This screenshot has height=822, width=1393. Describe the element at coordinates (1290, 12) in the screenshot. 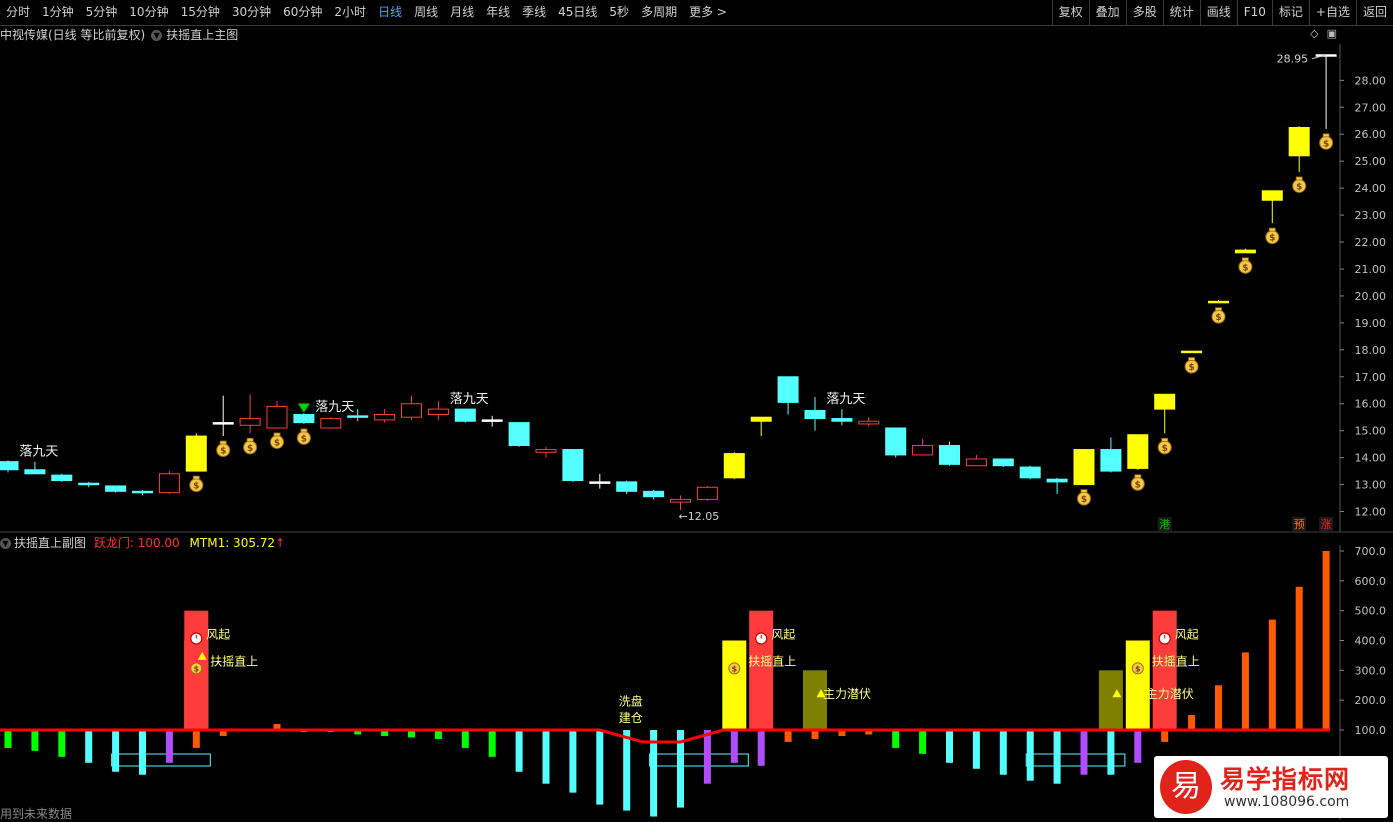

I see `tool-button: 标记` at that location.